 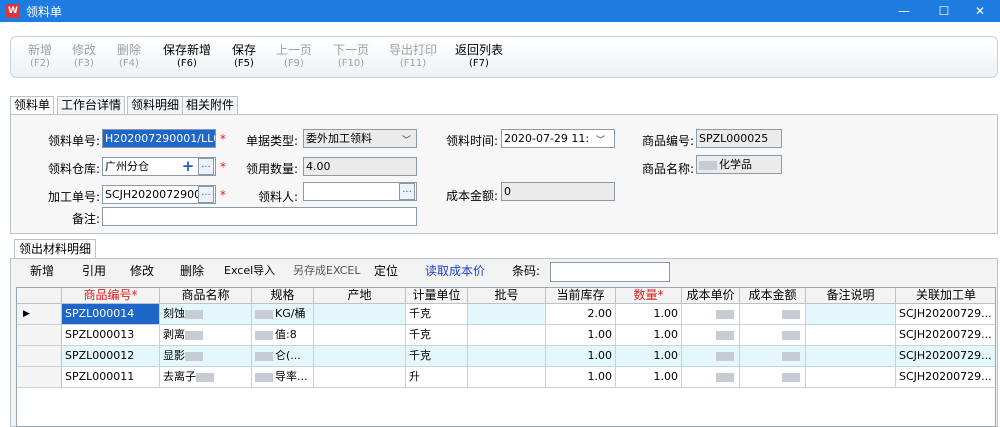 What do you see at coordinates (610, 272) in the screenshot?
I see `barcode-input` at bounding box center [610, 272].